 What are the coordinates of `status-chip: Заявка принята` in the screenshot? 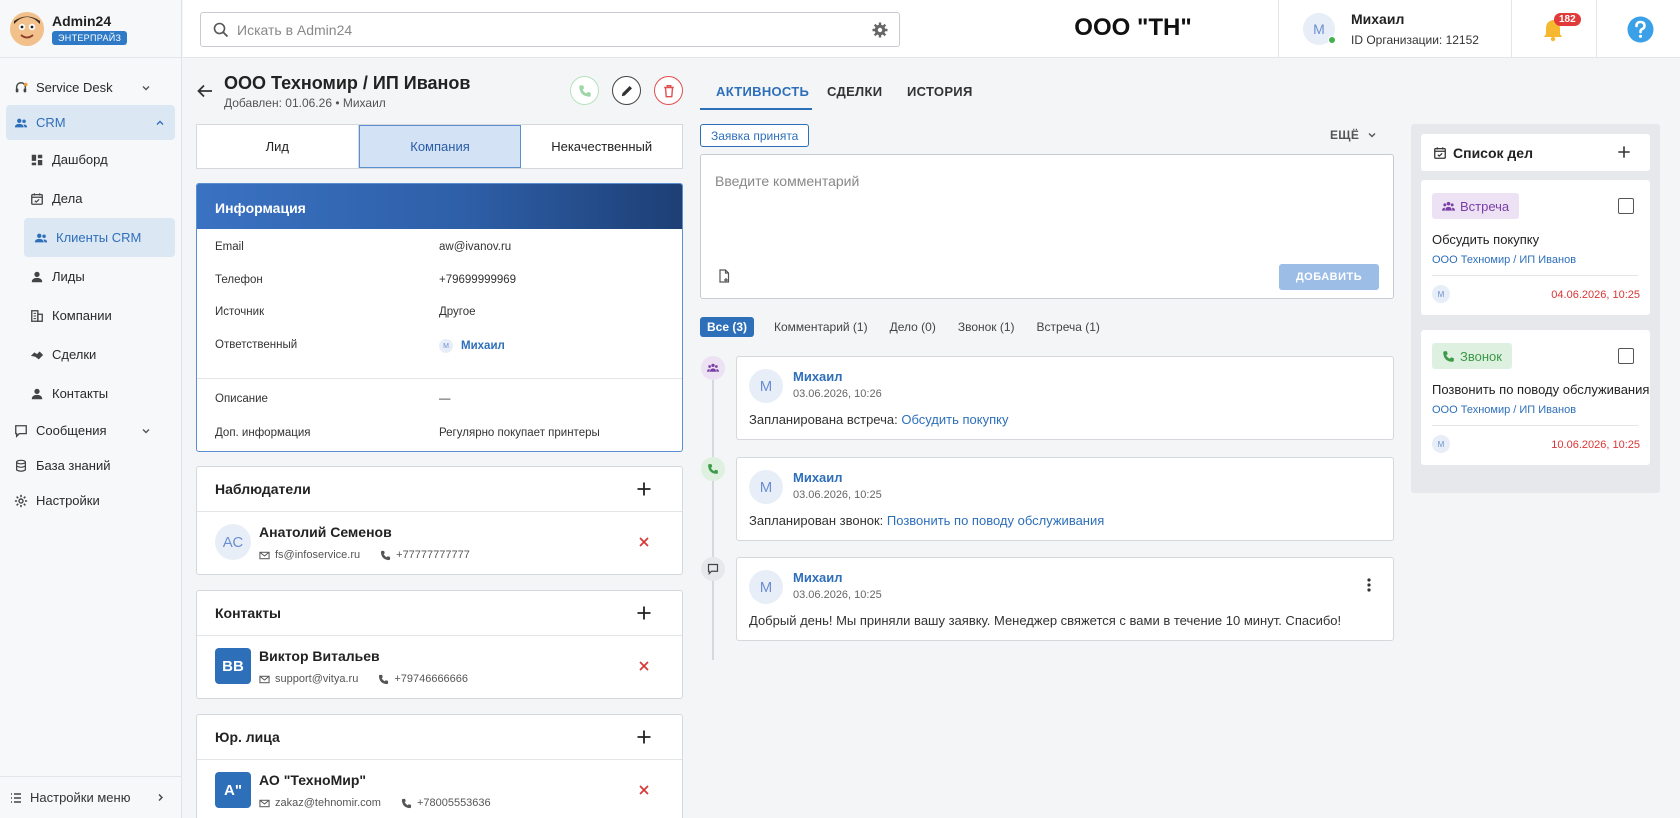 It's located at (755, 135).